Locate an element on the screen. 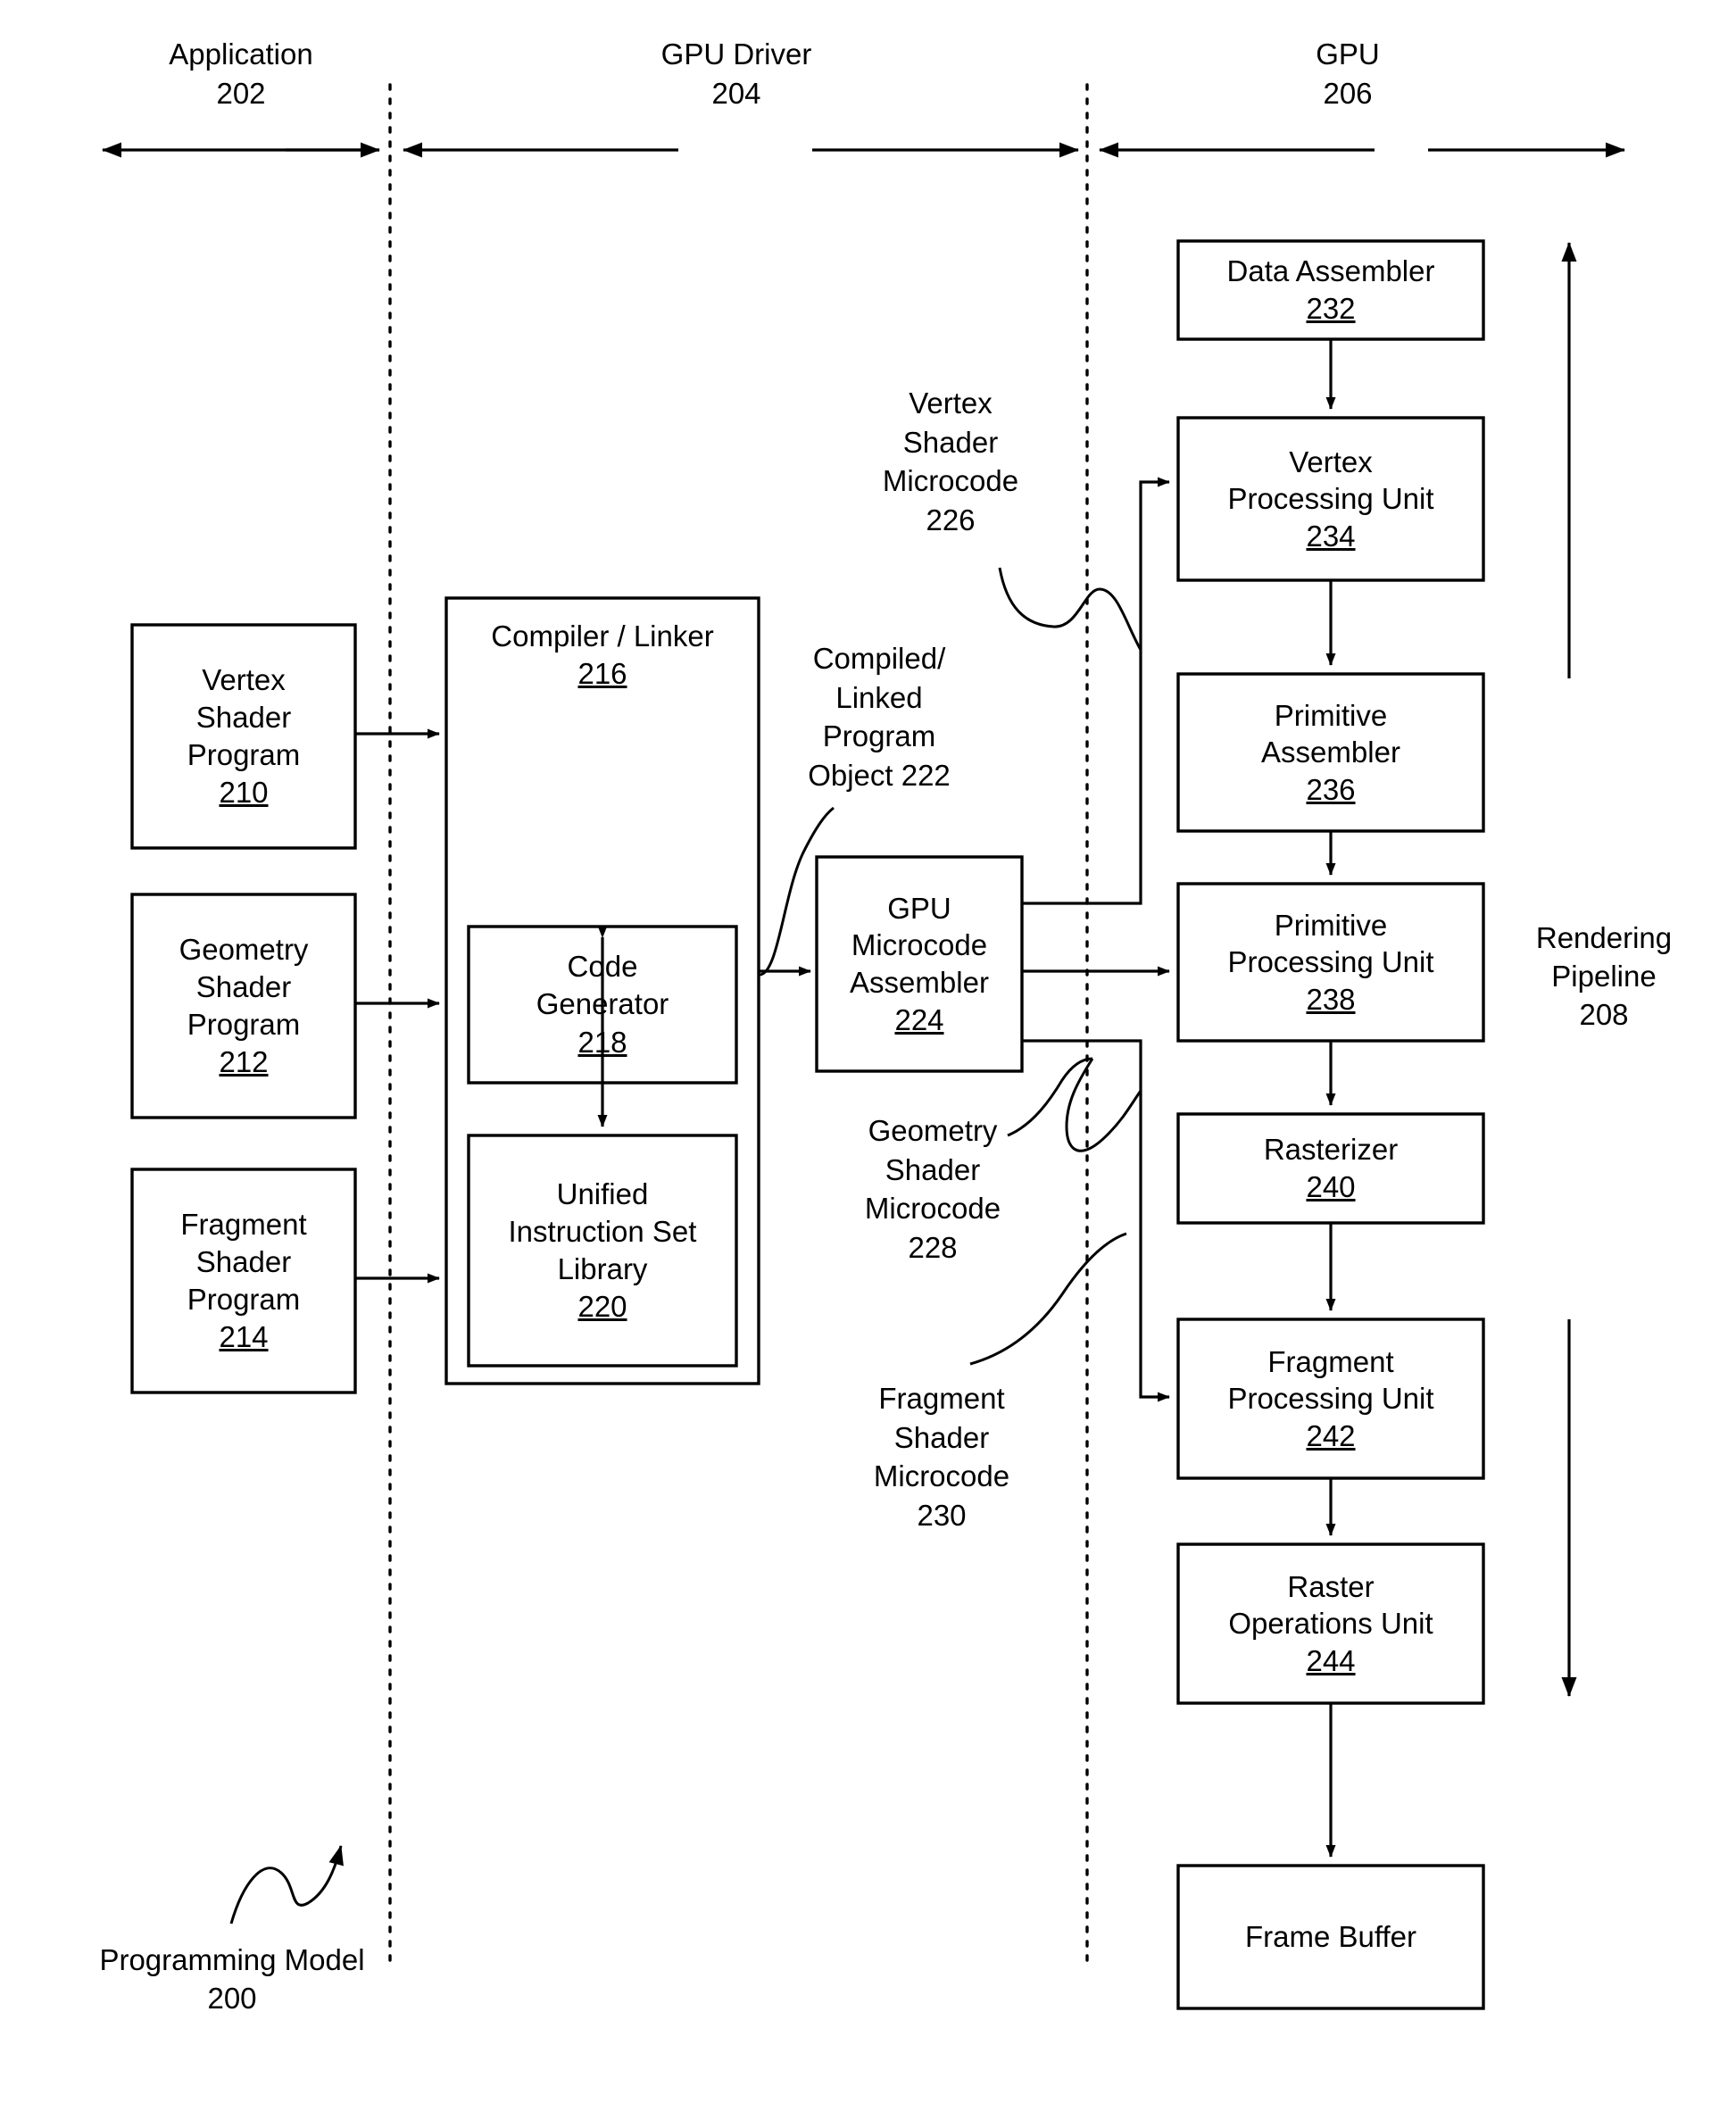 Image resolution: width=1736 pixels, height=2120 pixels. box-label-line: Compiler / Linker is located at coordinates (602, 636).